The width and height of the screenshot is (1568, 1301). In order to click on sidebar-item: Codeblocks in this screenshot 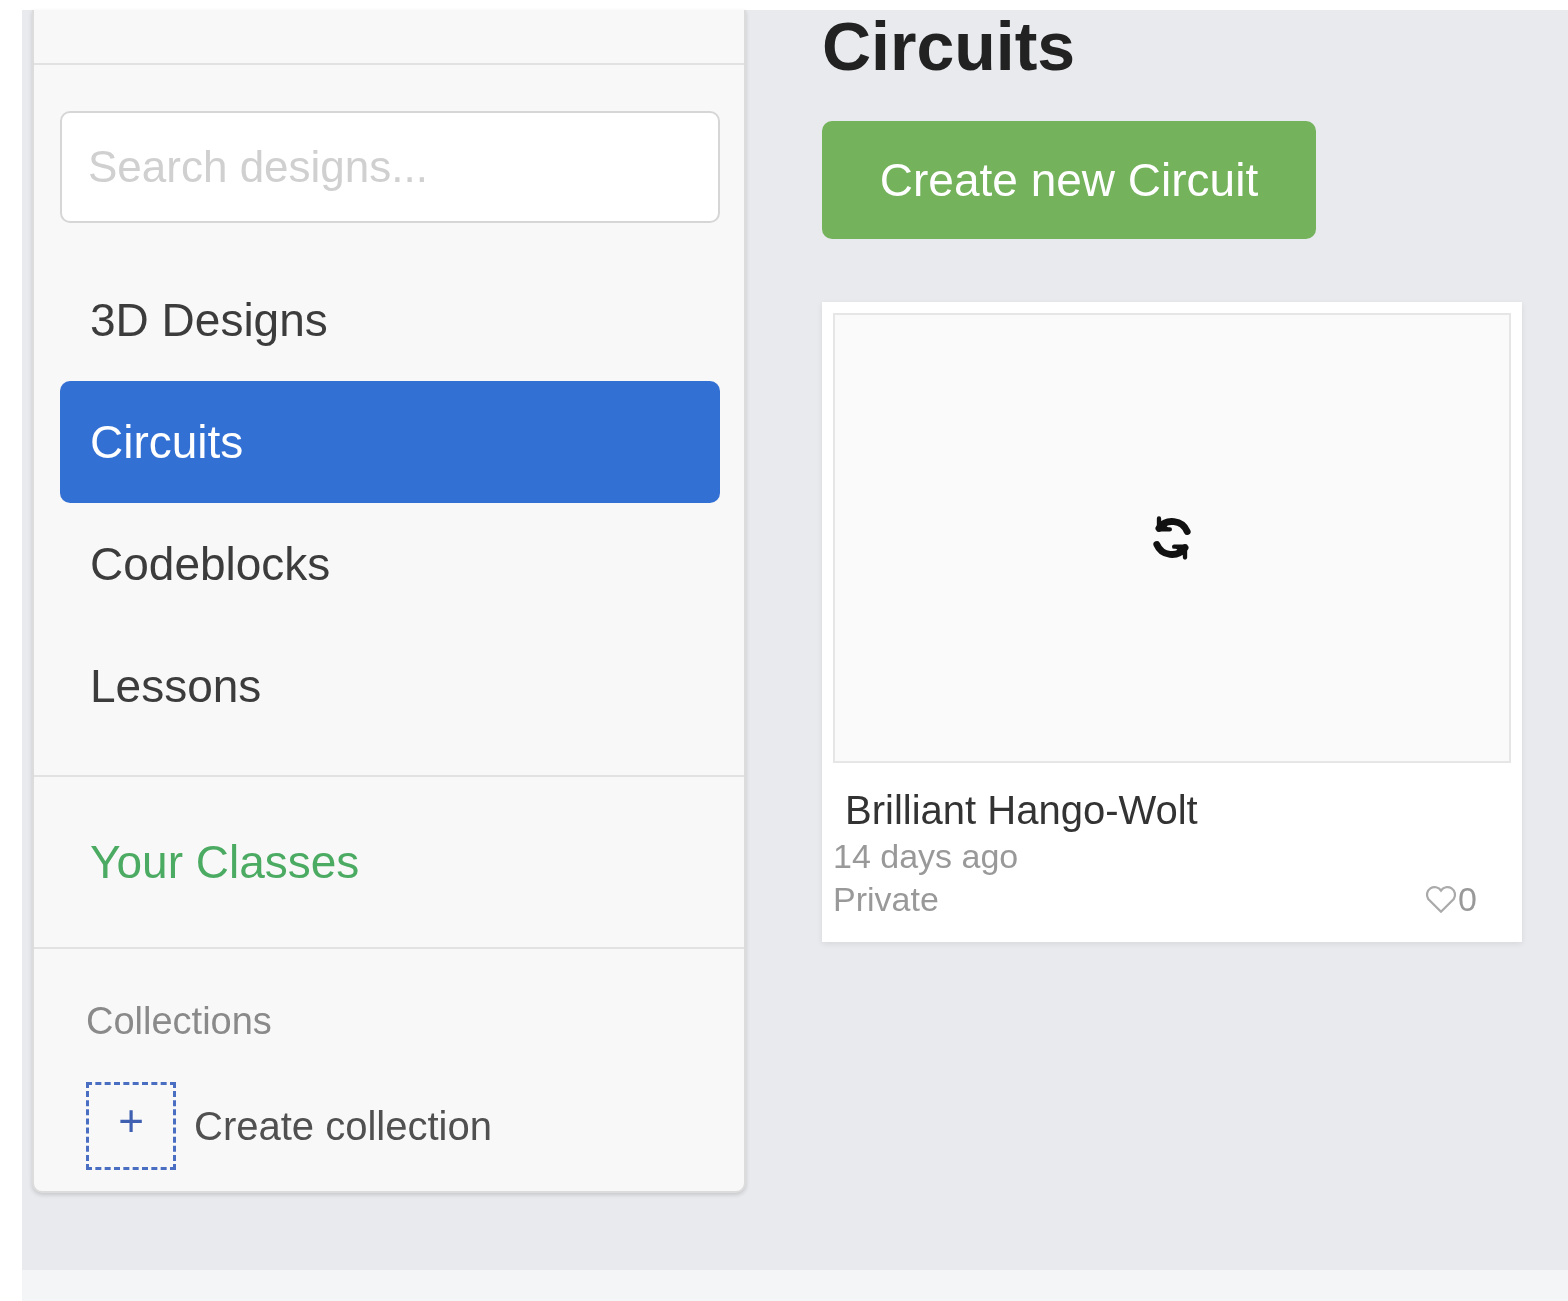, I will do `click(390, 564)`.